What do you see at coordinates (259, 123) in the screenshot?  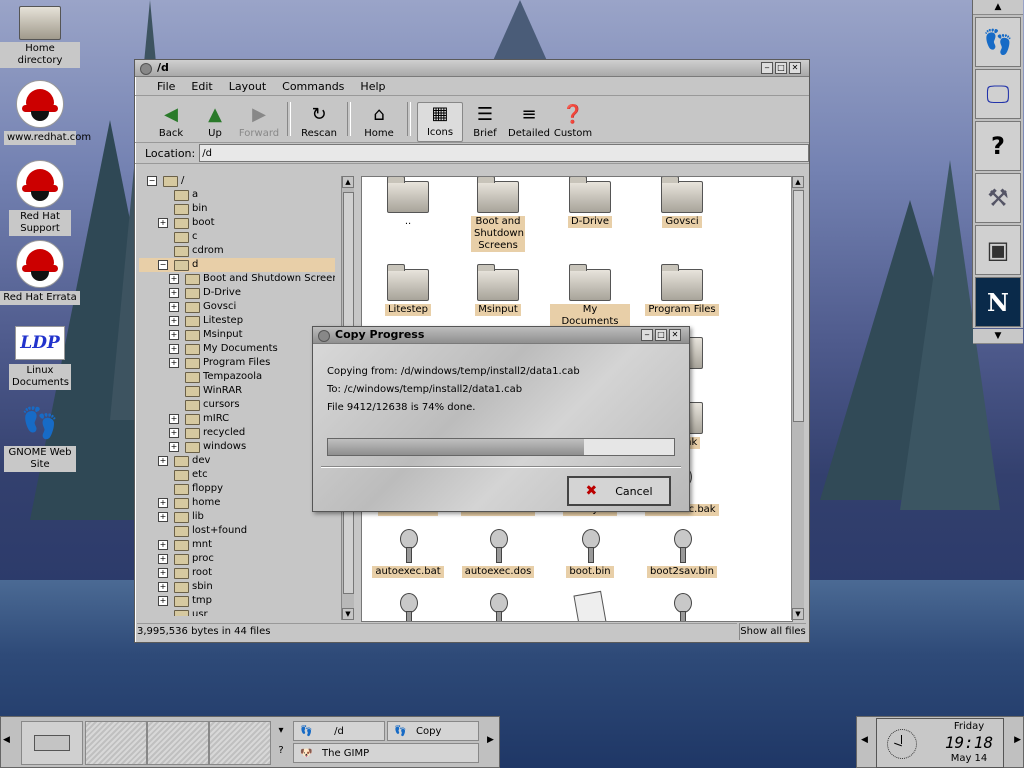 I see `forward-button: ▶ Forward` at bounding box center [259, 123].